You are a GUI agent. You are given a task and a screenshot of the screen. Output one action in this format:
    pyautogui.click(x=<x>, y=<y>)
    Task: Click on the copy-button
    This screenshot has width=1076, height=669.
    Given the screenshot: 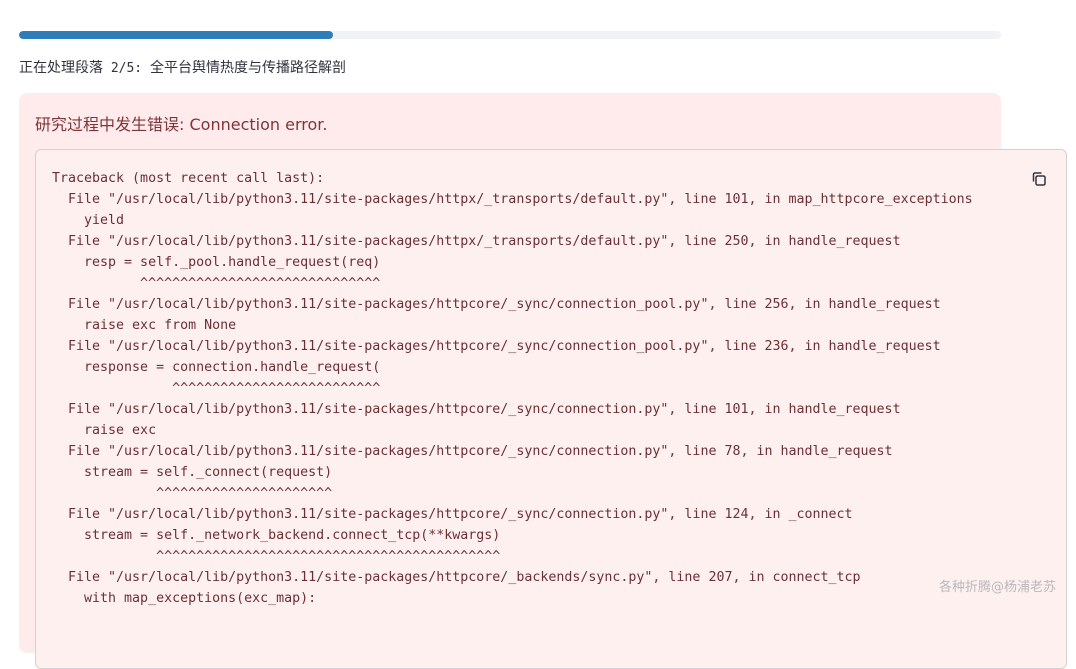 What is the action you would take?
    pyautogui.click(x=1039, y=179)
    